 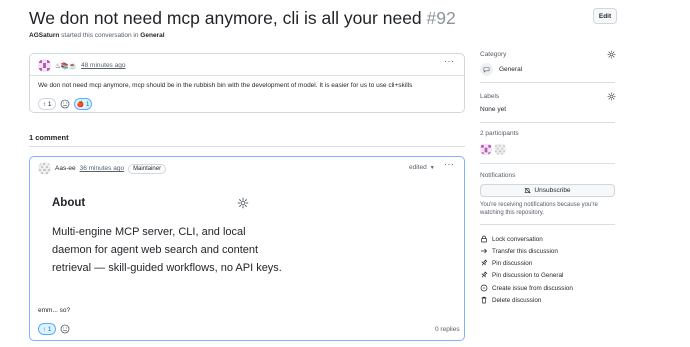 What do you see at coordinates (44, 168) in the screenshot?
I see `comment-author-avatar` at bounding box center [44, 168].